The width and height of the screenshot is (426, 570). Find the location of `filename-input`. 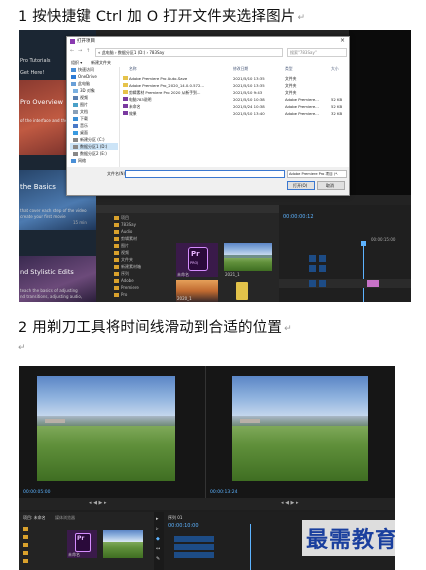

filename-input is located at coordinates (205, 174).